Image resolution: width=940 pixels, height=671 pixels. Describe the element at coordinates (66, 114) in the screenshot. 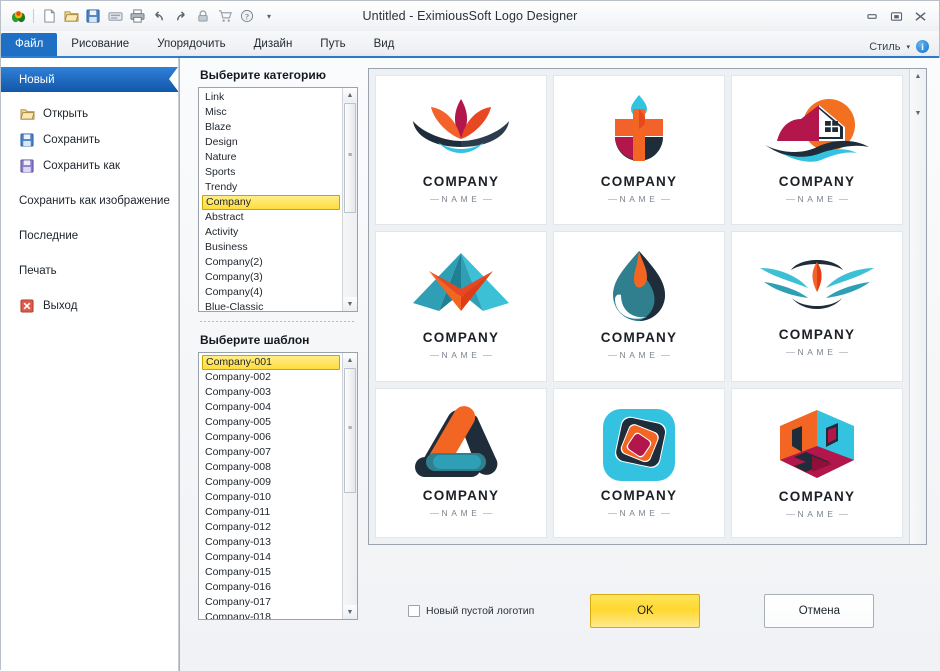

I see `file-menu-label: Открыть` at that location.